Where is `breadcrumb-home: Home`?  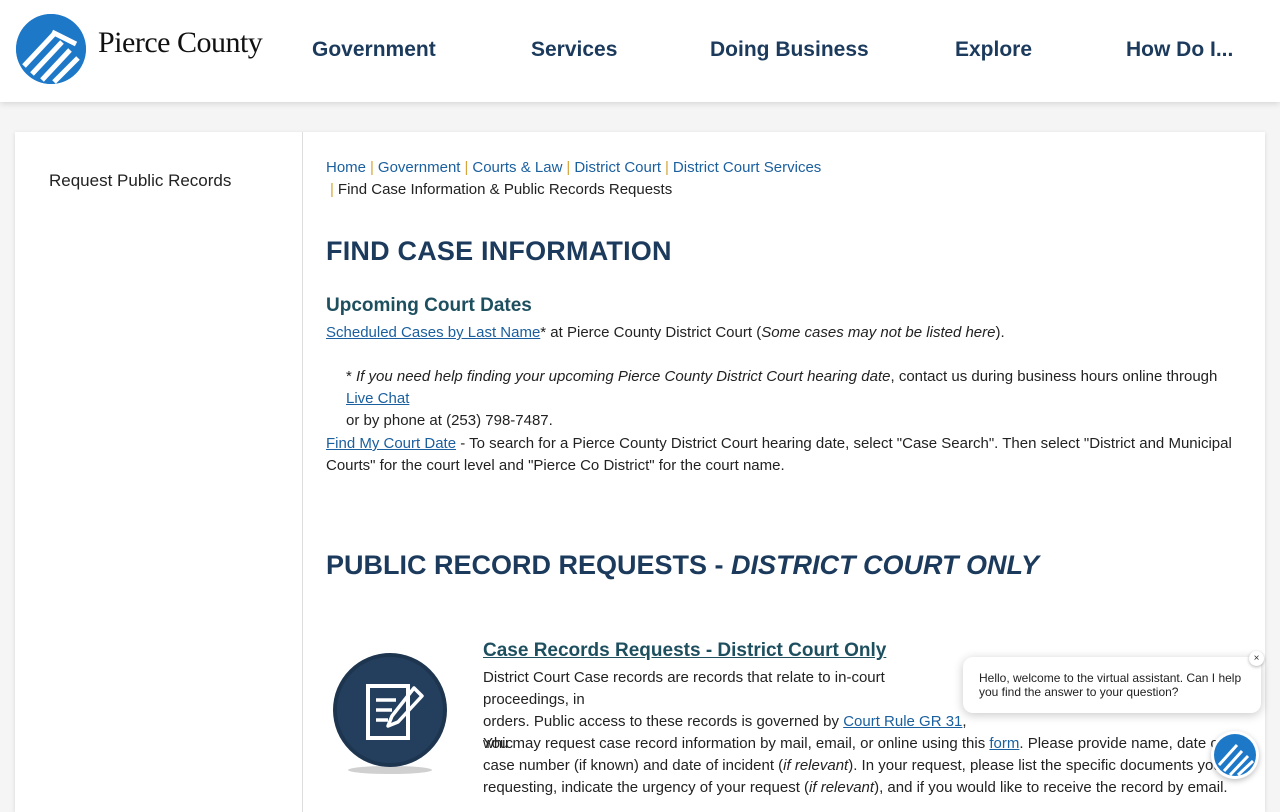
breadcrumb-home: Home is located at coordinates (346, 167).